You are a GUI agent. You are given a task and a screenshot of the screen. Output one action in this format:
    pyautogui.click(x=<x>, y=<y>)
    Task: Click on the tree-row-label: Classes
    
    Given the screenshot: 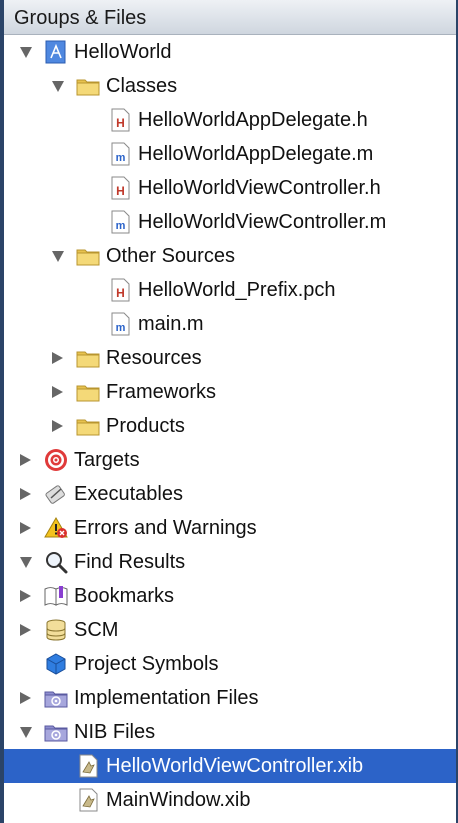 What is the action you would take?
    pyautogui.click(x=142, y=86)
    